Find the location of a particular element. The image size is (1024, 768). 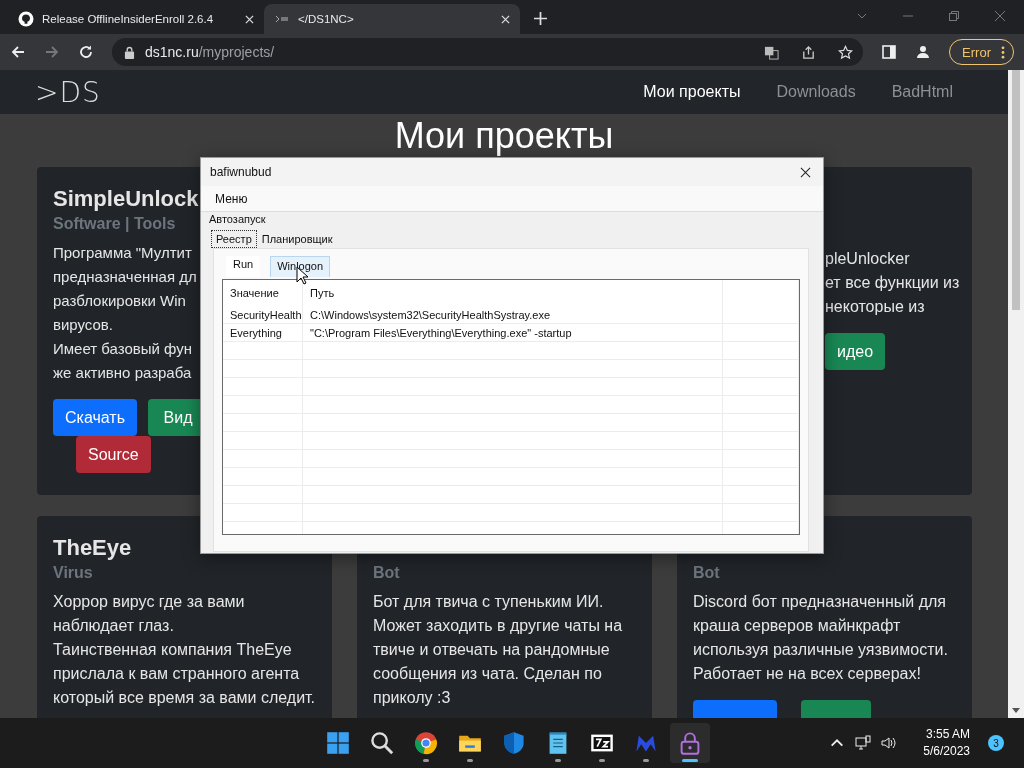

tab: Run is located at coordinates (243, 266).